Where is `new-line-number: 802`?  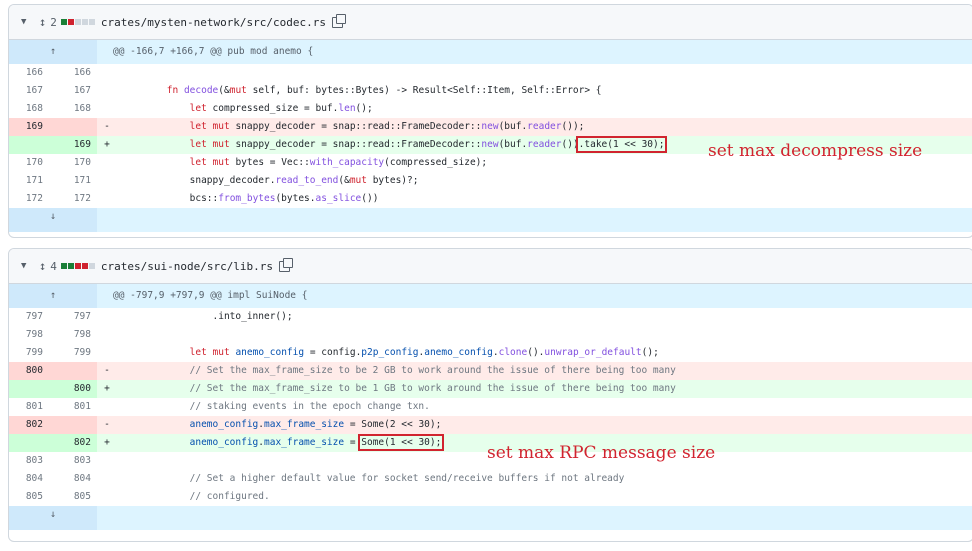 new-line-number: 802 is located at coordinates (73, 443).